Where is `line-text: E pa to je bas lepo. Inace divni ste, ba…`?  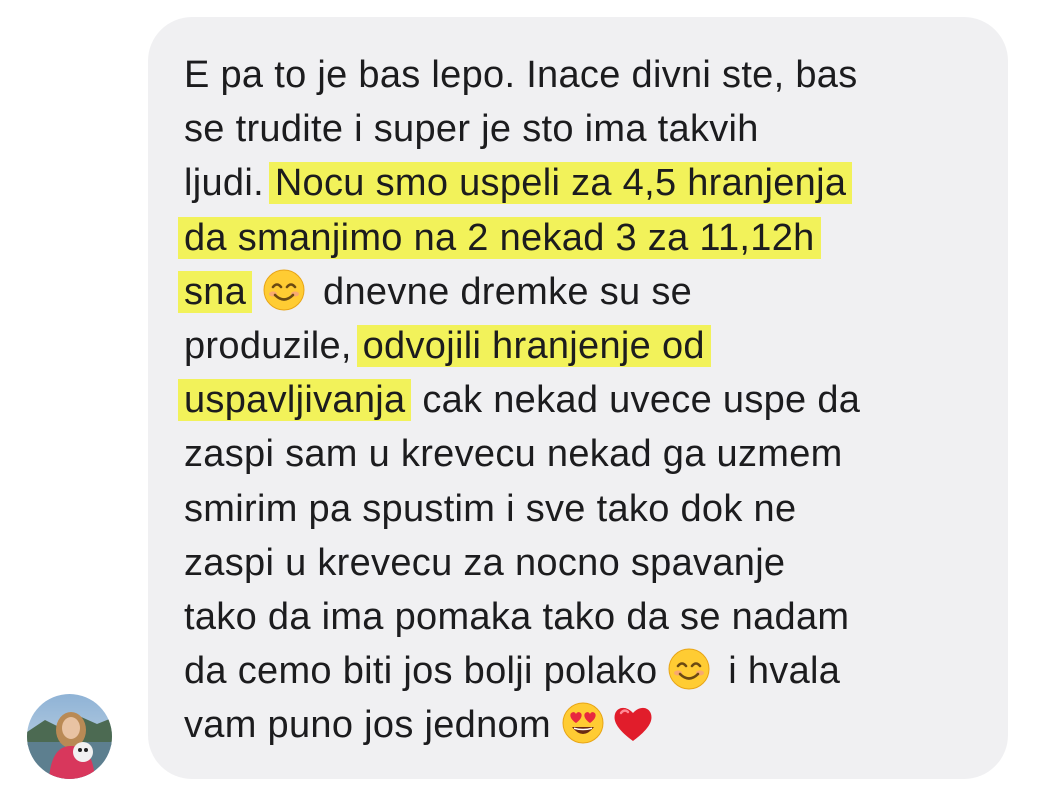
line-text: E pa to je bas lepo. Inace divni ste, ba… is located at coordinates (521, 75).